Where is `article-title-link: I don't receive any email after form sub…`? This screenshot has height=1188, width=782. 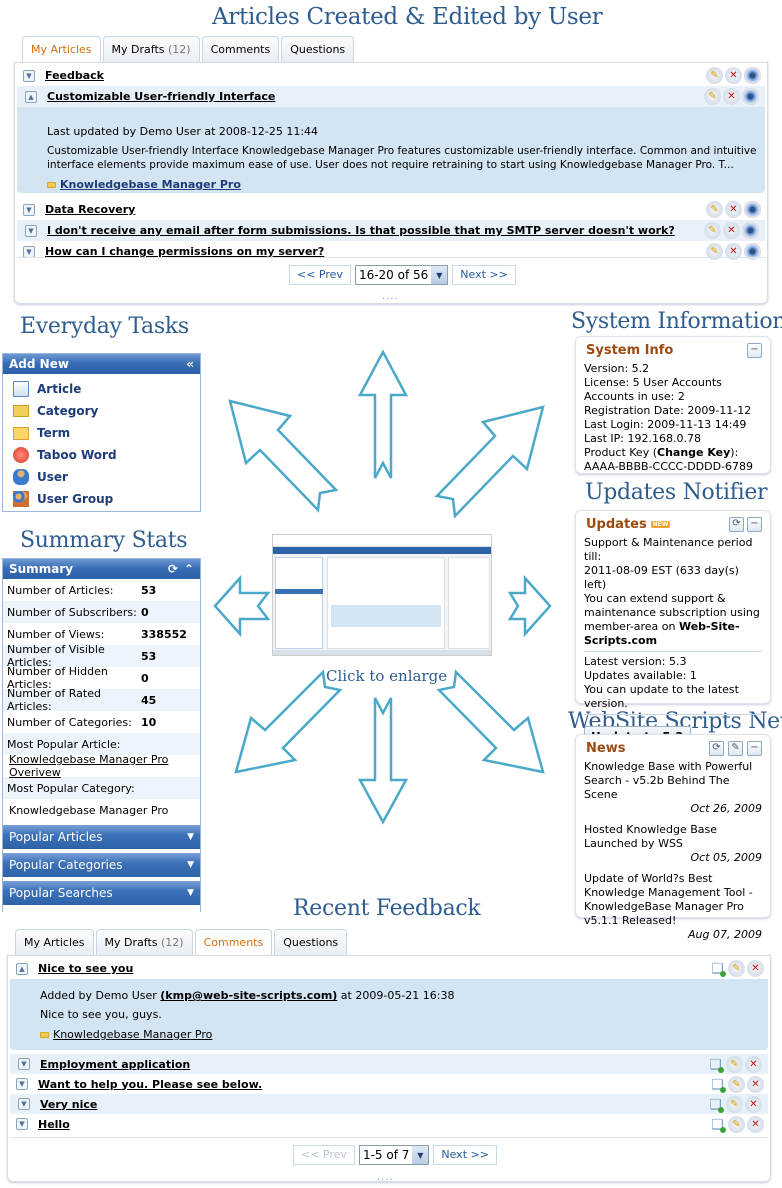
article-title-link: I don't receive any email after form sub… is located at coordinates (361, 230).